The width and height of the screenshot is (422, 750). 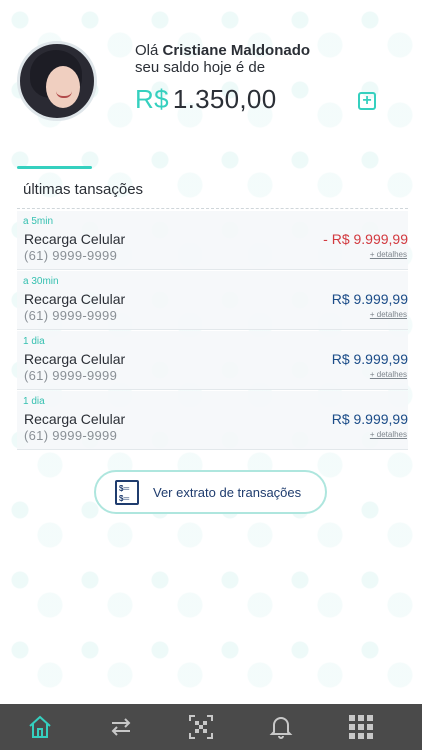 What do you see at coordinates (227, 492) in the screenshot?
I see `view-statement-label: Ver extrato de transações` at bounding box center [227, 492].